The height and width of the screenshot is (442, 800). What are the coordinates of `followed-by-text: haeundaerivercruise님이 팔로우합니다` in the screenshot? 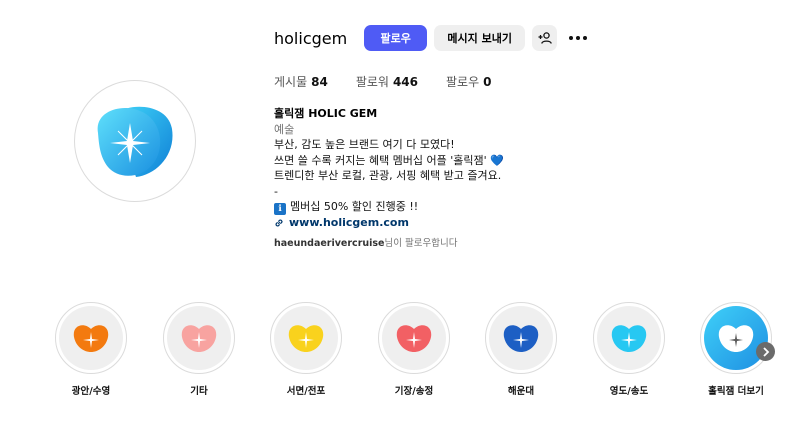 It's located at (365, 242).